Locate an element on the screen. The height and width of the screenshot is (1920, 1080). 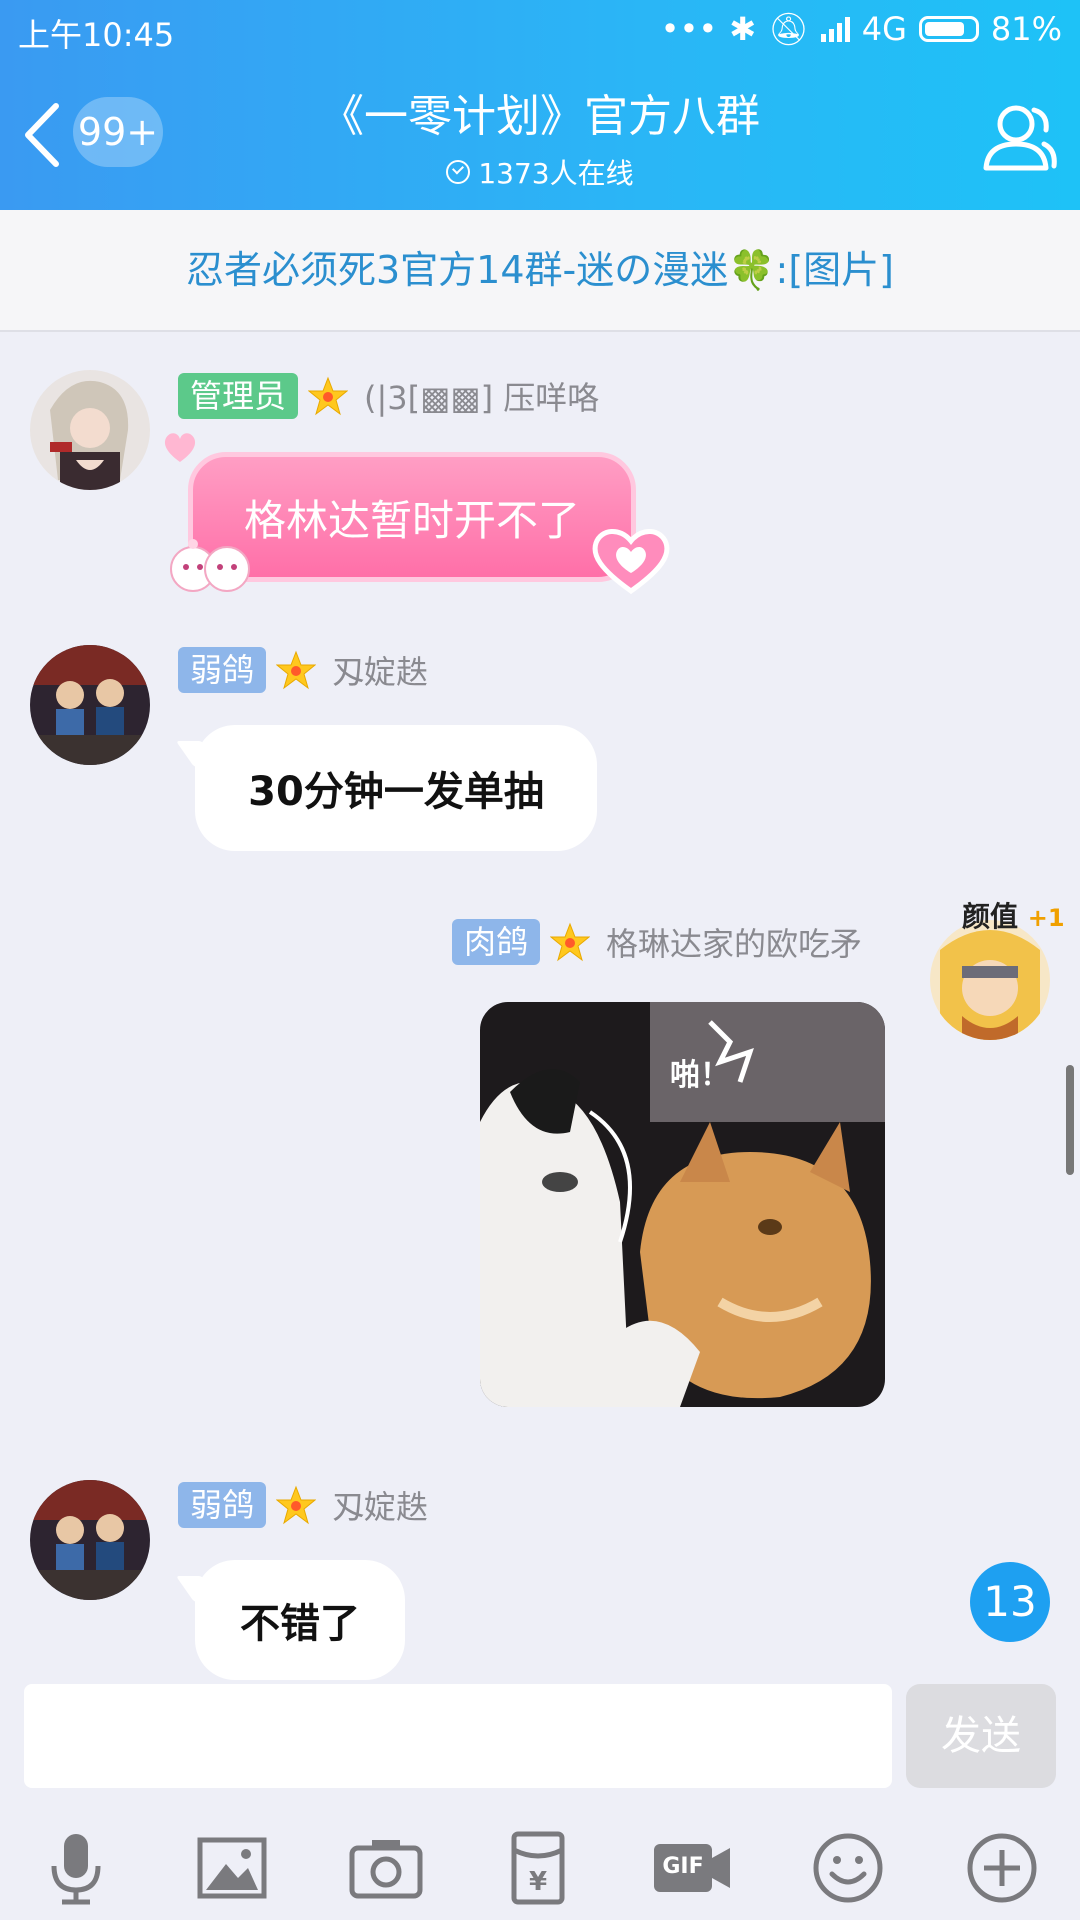
pinned-notice: 忍者必须死3官方14群-迷の漫迷🍀:[图片] is located at coordinates (540, 271).